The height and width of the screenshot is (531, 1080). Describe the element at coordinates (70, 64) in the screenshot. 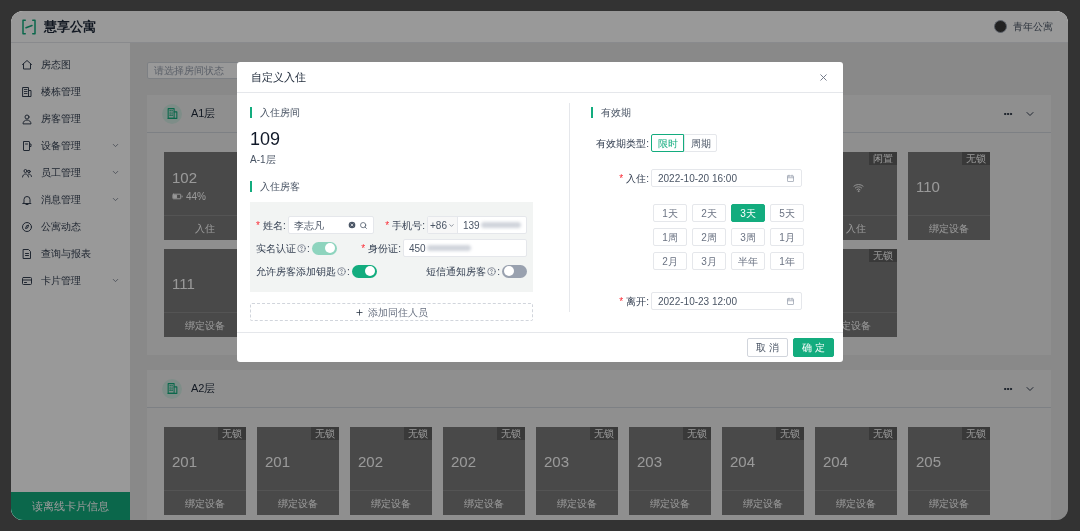

I see `sidebar-item: 房态图` at that location.